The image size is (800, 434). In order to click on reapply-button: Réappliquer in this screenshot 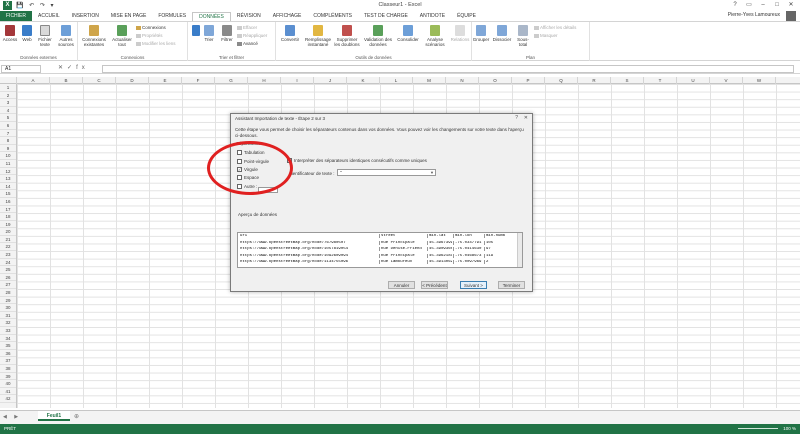, I will do `click(252, 35)`.